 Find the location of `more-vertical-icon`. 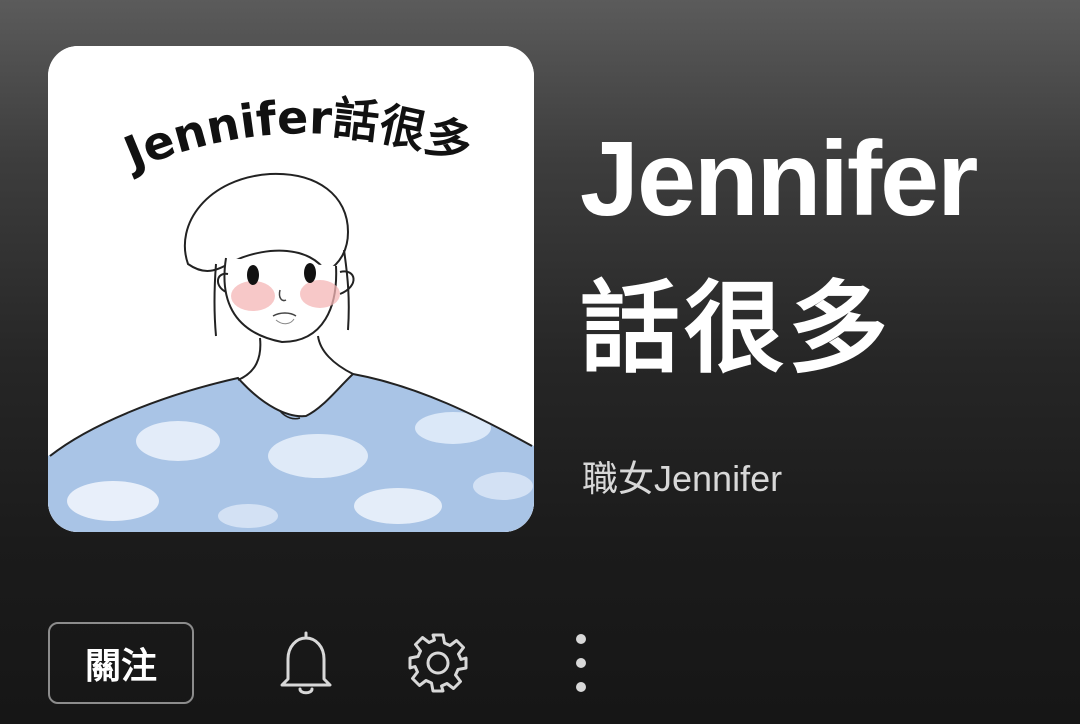

more-vertical-icon is located at coordinates (581, 663).